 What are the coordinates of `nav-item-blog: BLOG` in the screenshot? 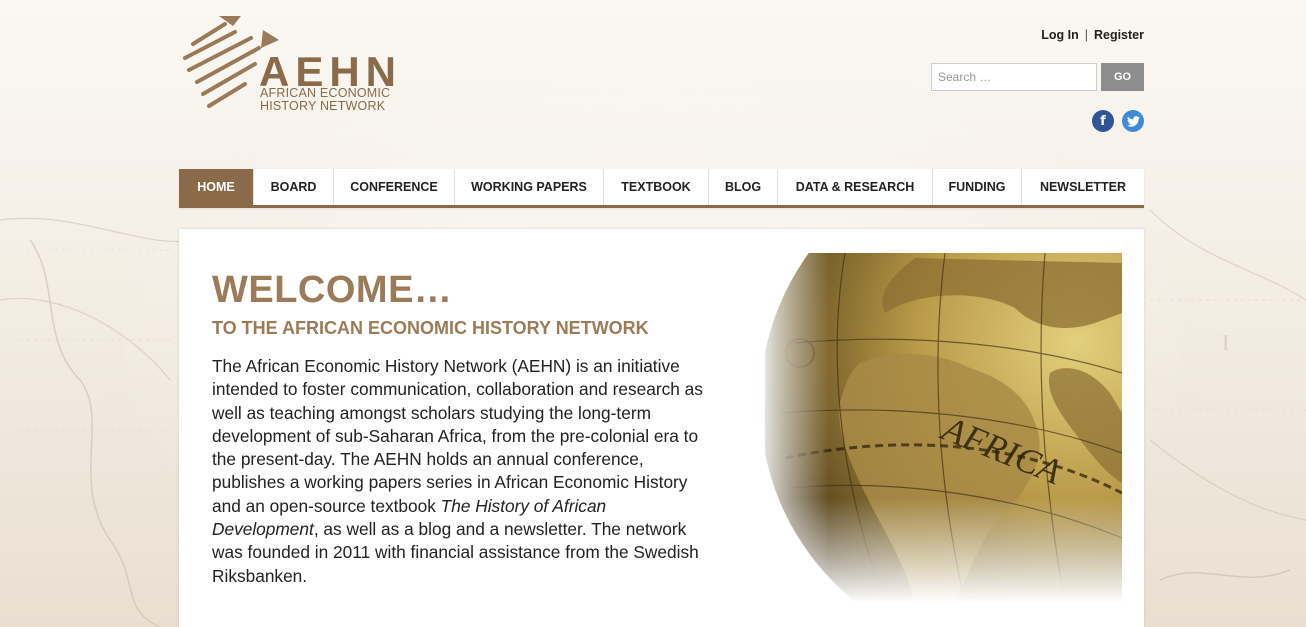 It's located at (743, 187).